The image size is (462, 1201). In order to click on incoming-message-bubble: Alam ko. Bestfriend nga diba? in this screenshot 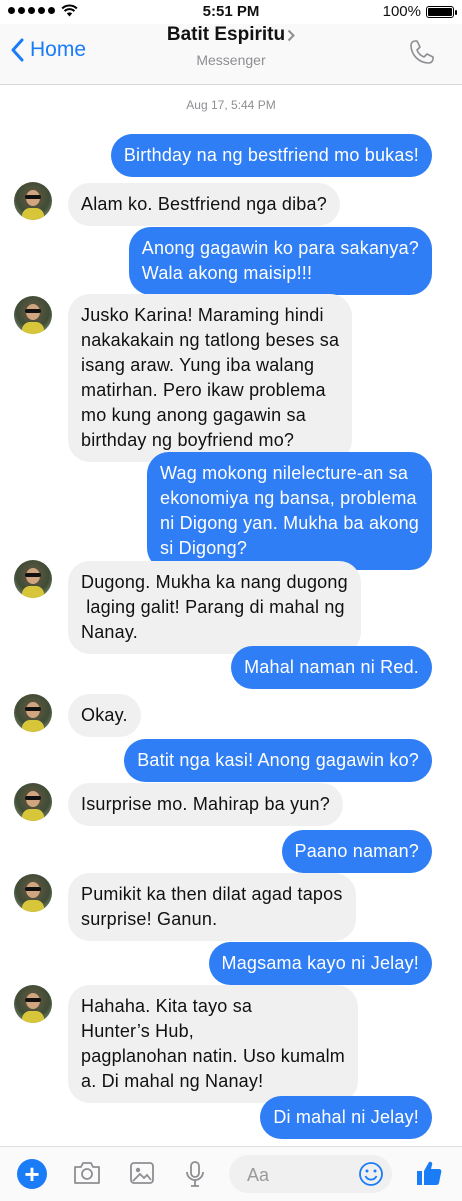, I will do `click(204, 204)`.